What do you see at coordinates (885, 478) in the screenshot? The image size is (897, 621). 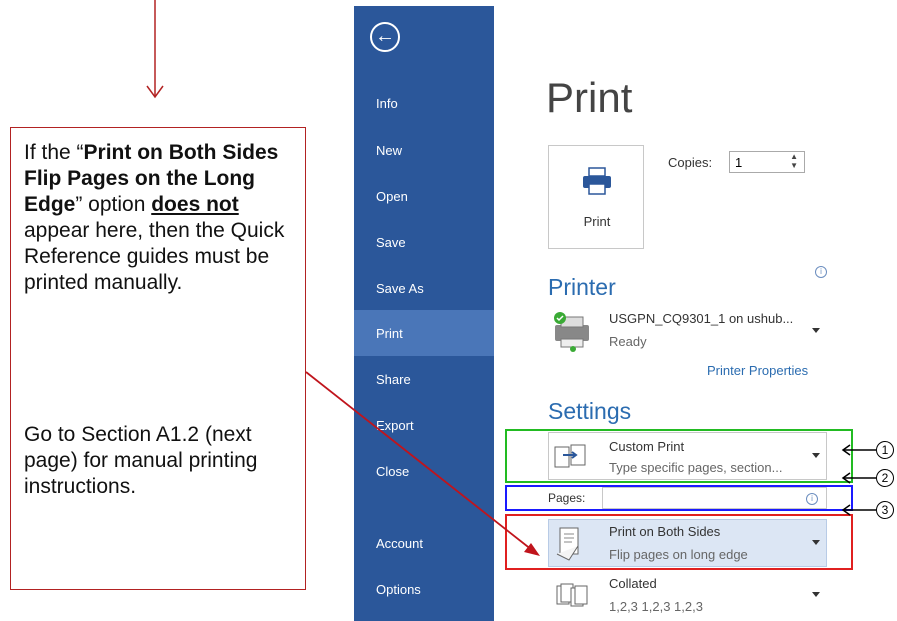 I see `annotation-number-2: 2` at bounding box center [885, 478].